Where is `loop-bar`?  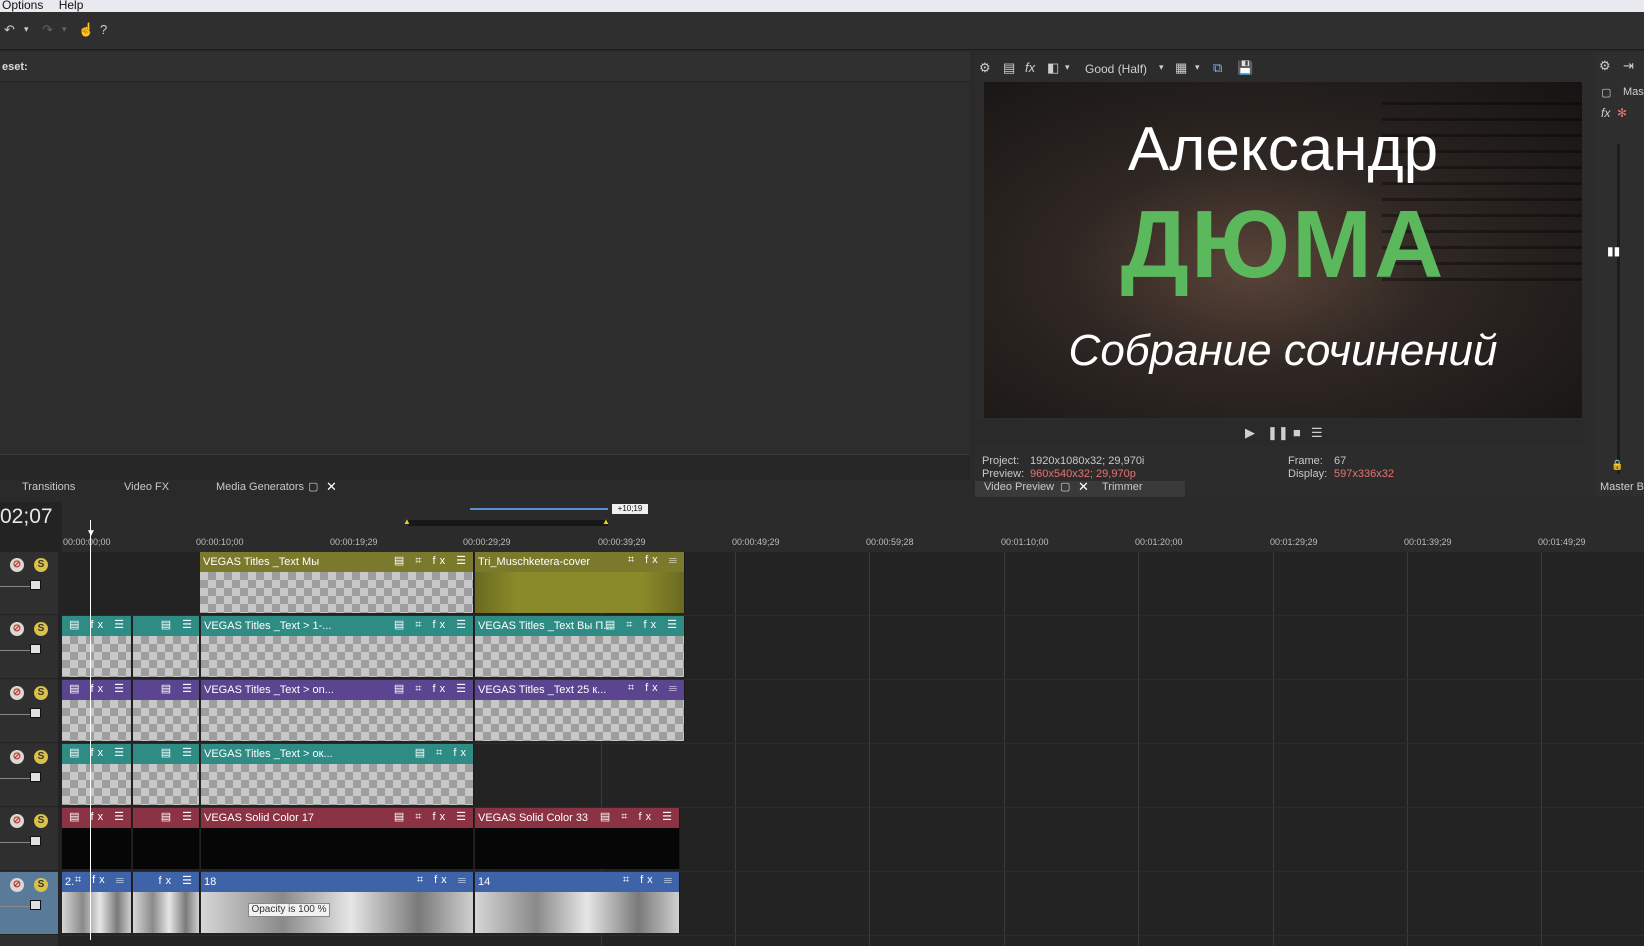 loop-bar is located at coordinates (539, 509).